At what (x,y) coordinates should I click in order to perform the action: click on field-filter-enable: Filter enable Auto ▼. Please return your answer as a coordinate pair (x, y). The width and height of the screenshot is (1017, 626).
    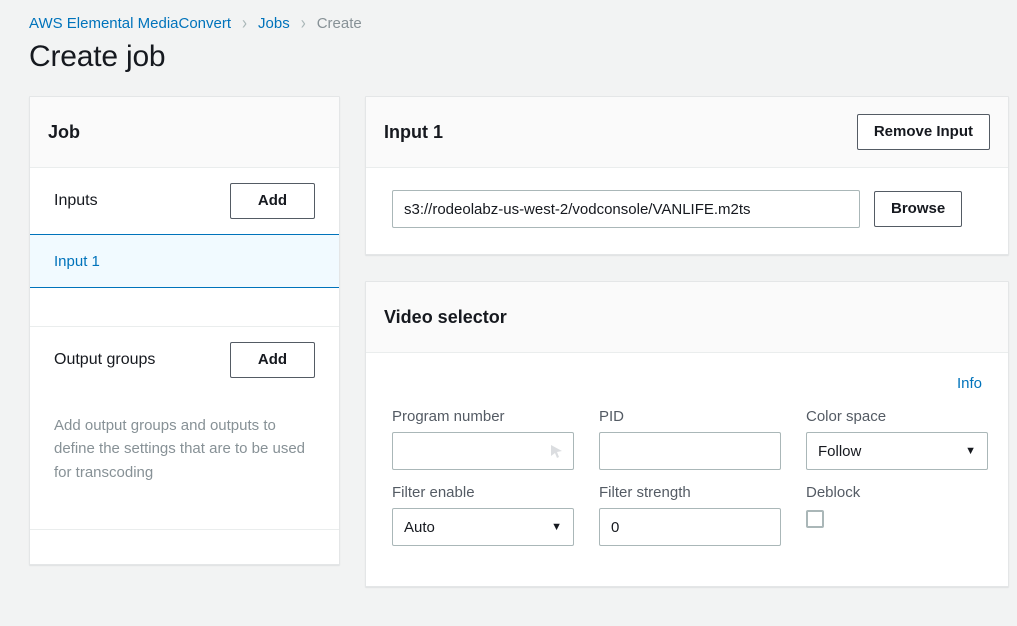
    Looking at the image, I should click on (495, 515).